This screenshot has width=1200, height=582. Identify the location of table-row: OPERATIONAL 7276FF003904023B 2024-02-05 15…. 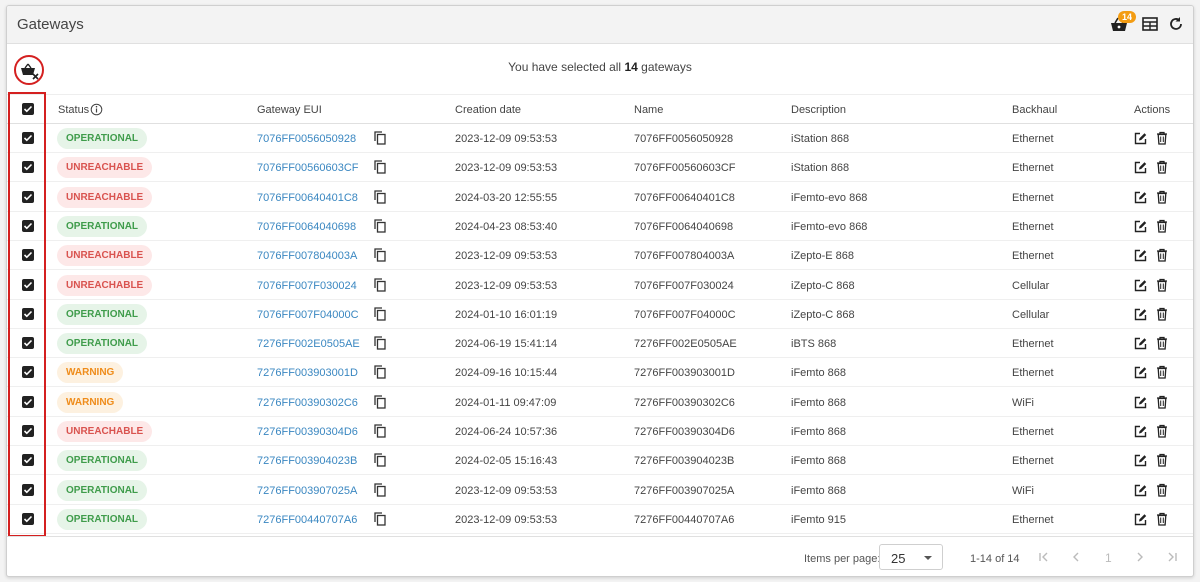
(600, 461).